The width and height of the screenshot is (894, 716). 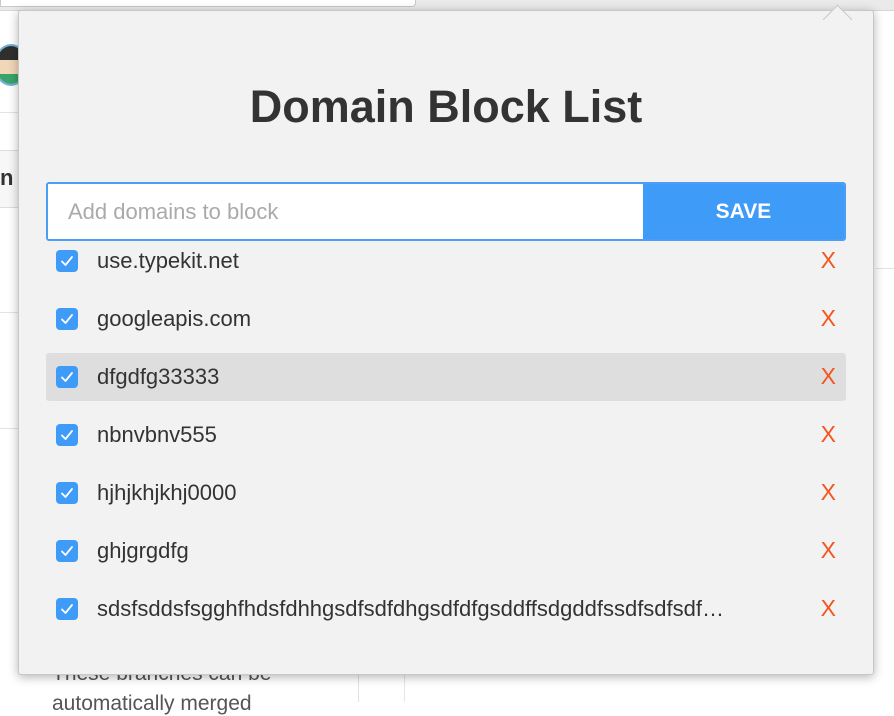 What do you see at coordinates (157, 434) in the screenshot?
I see `domain-name: nbnvbnv555` at bounding box center [157, 434].